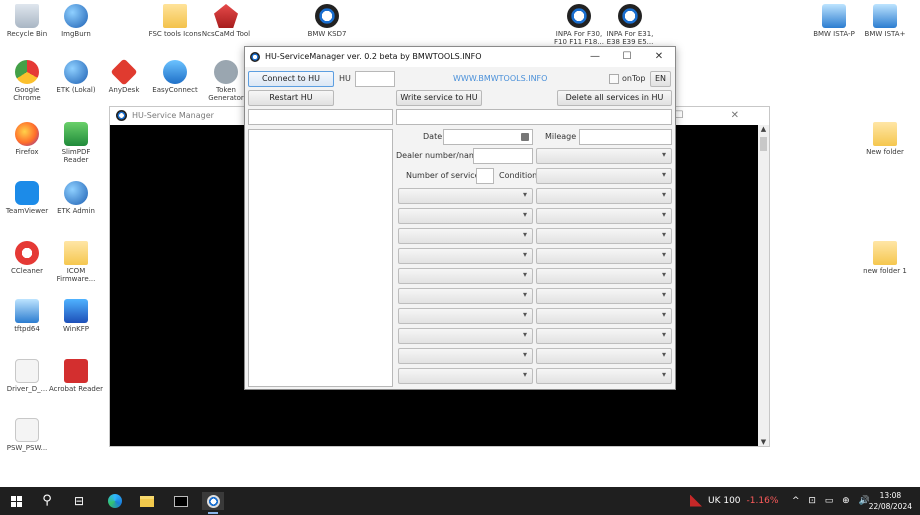 This screenshot has width=920, height=515. What do you see at coordinates (375, 79) in the screenshot?
I see `hu-input` at bounding box center [375, 79].